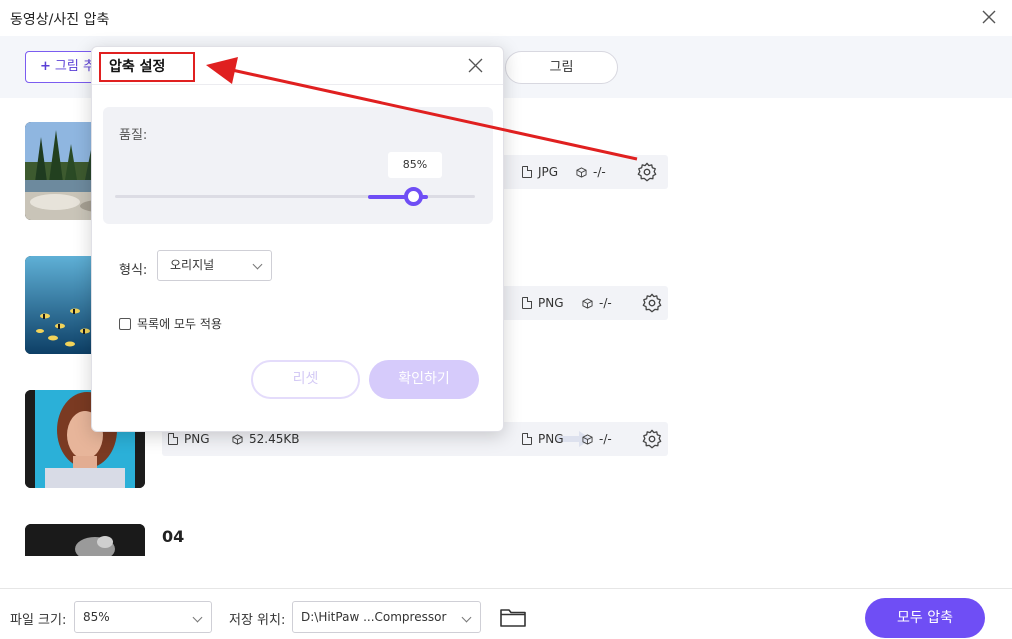  I want to click on save-location-label: 저장 위치:, so click(257, 620).